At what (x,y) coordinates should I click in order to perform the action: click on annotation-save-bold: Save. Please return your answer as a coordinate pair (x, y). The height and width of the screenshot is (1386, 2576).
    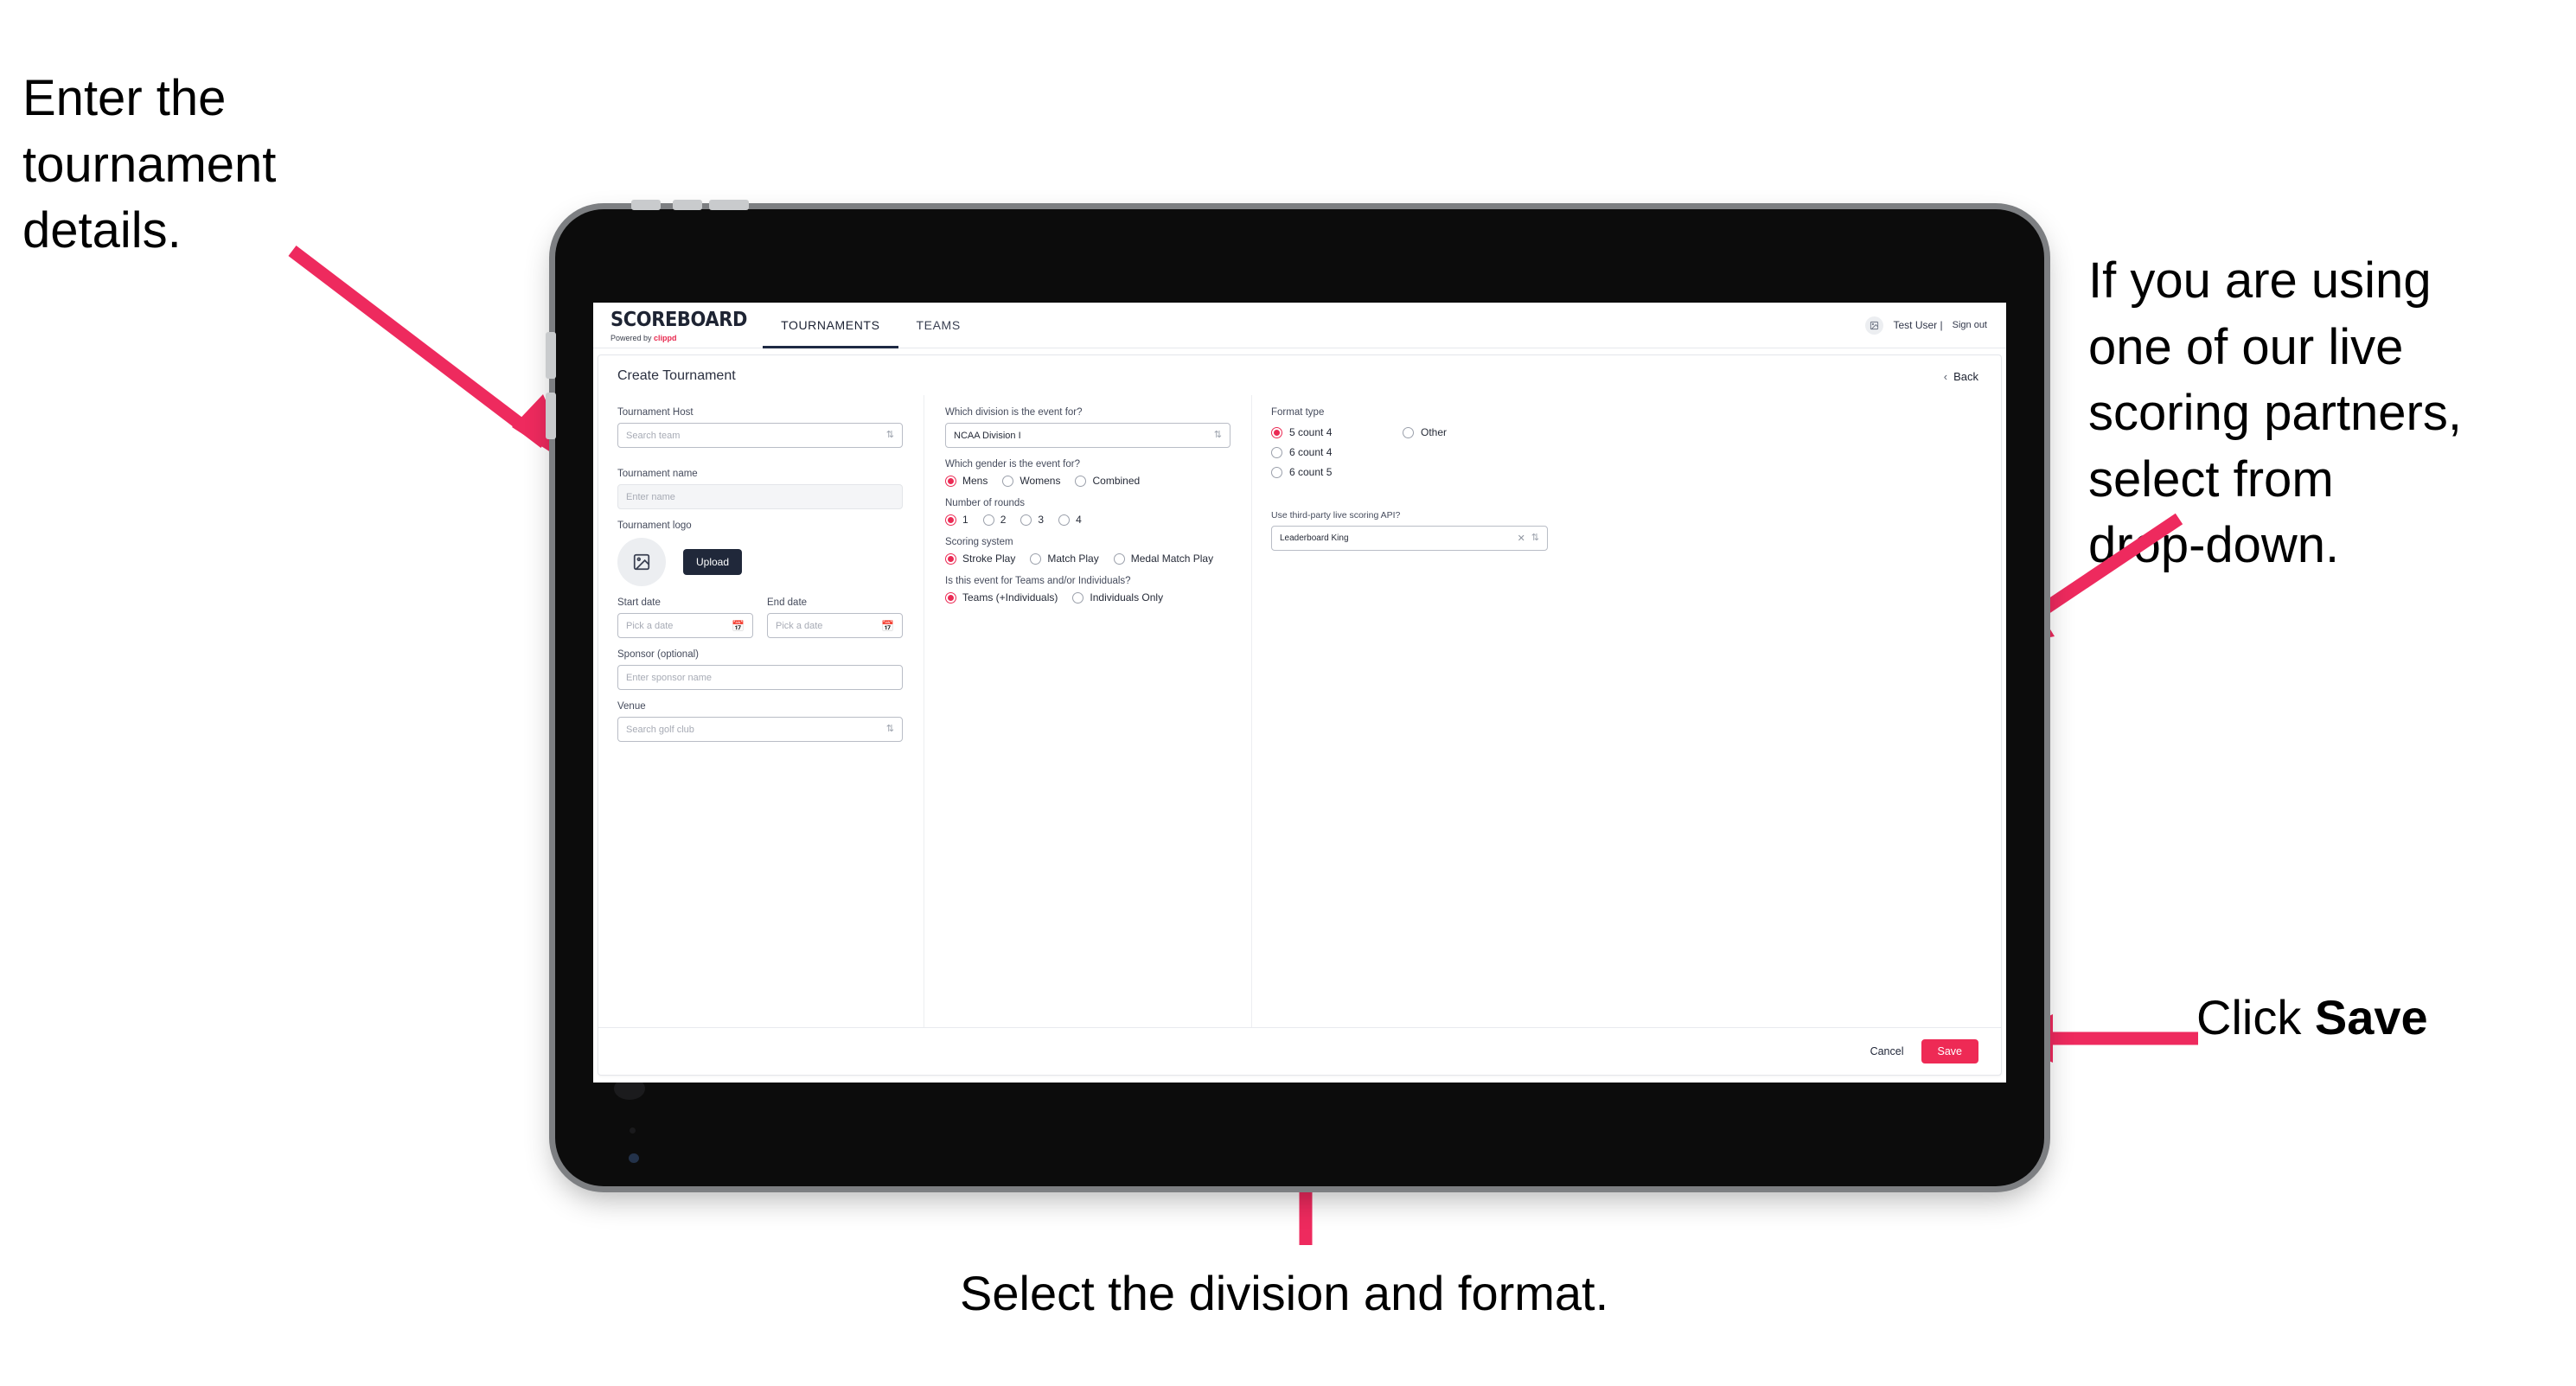
    Looking at the image, I should click on (2371, 1017).